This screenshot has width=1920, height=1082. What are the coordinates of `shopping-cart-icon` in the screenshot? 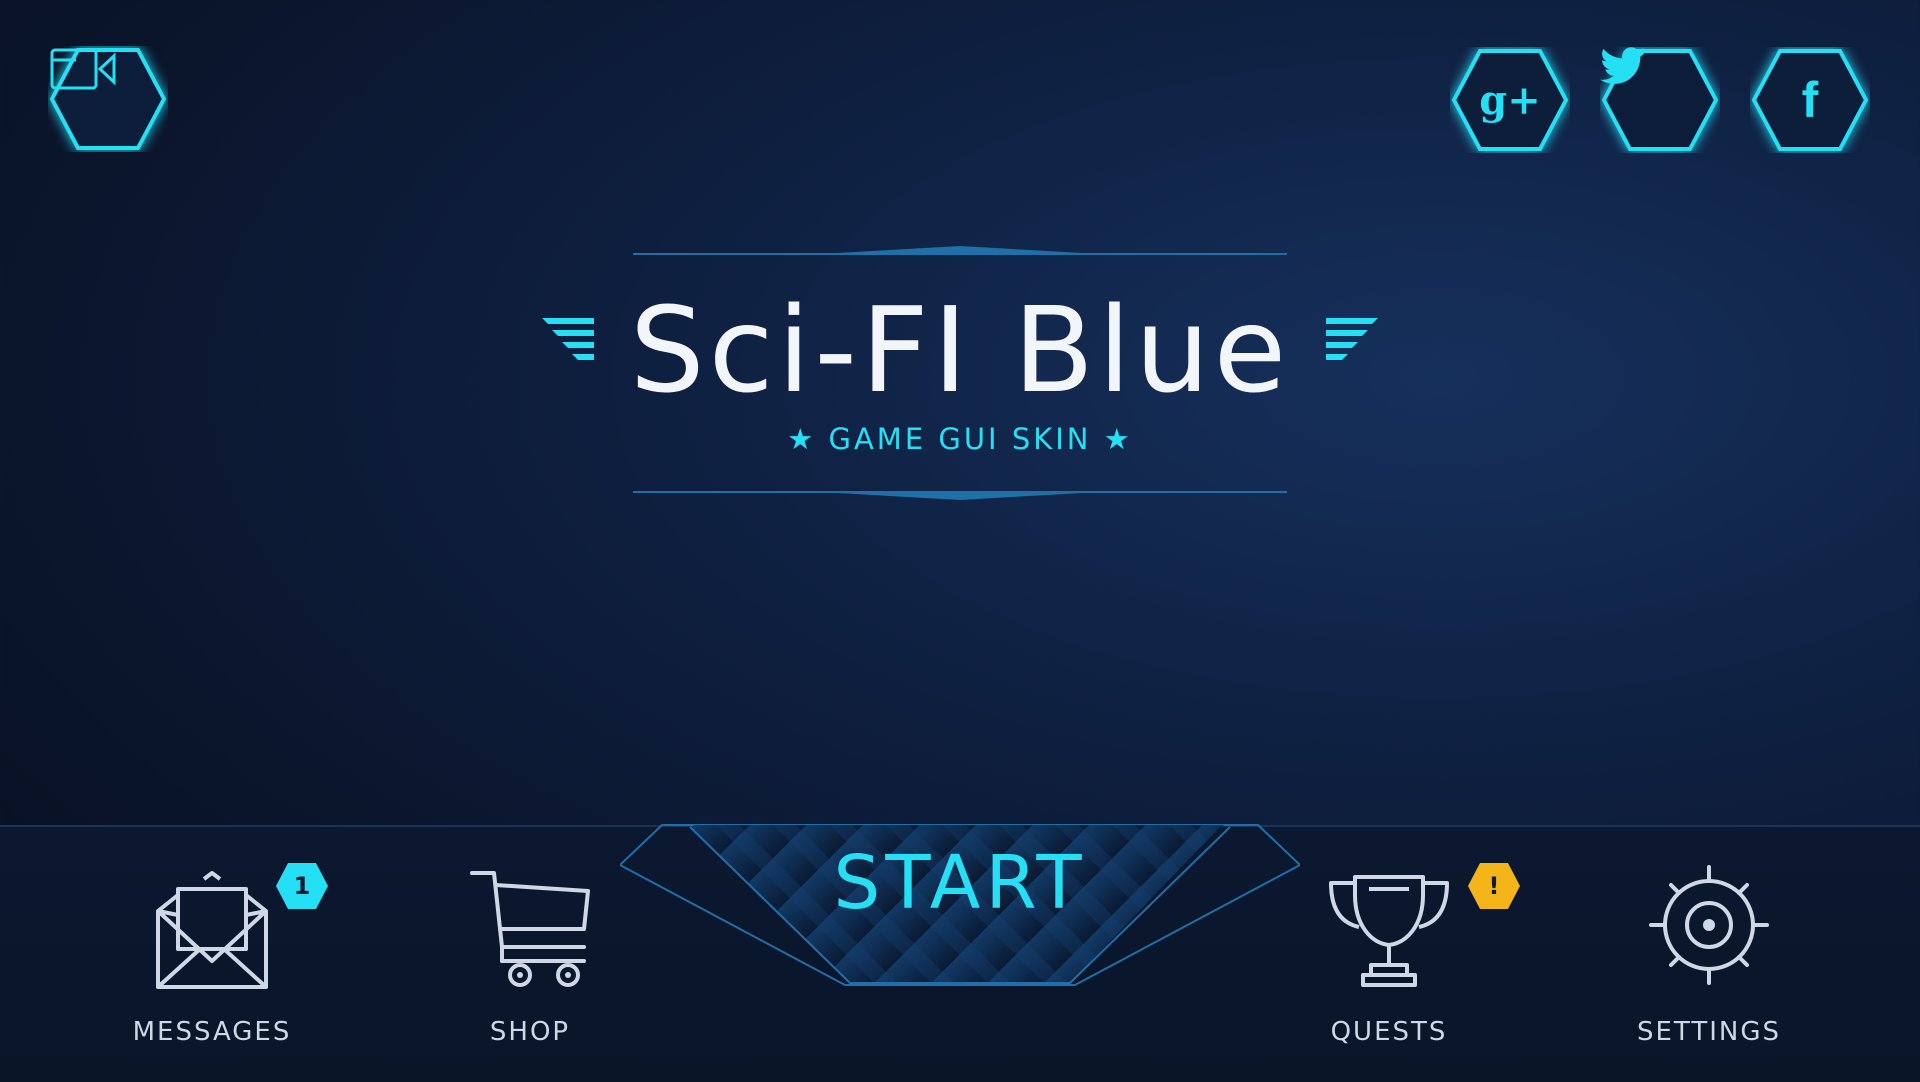 It's located at (530, 929).